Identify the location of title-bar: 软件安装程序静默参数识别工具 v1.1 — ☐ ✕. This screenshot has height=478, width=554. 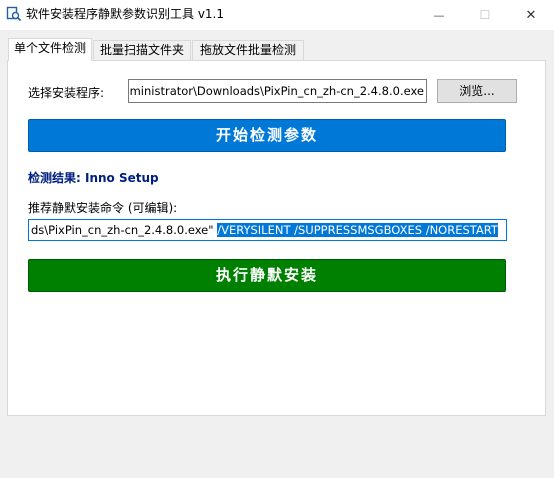
(277, 15).